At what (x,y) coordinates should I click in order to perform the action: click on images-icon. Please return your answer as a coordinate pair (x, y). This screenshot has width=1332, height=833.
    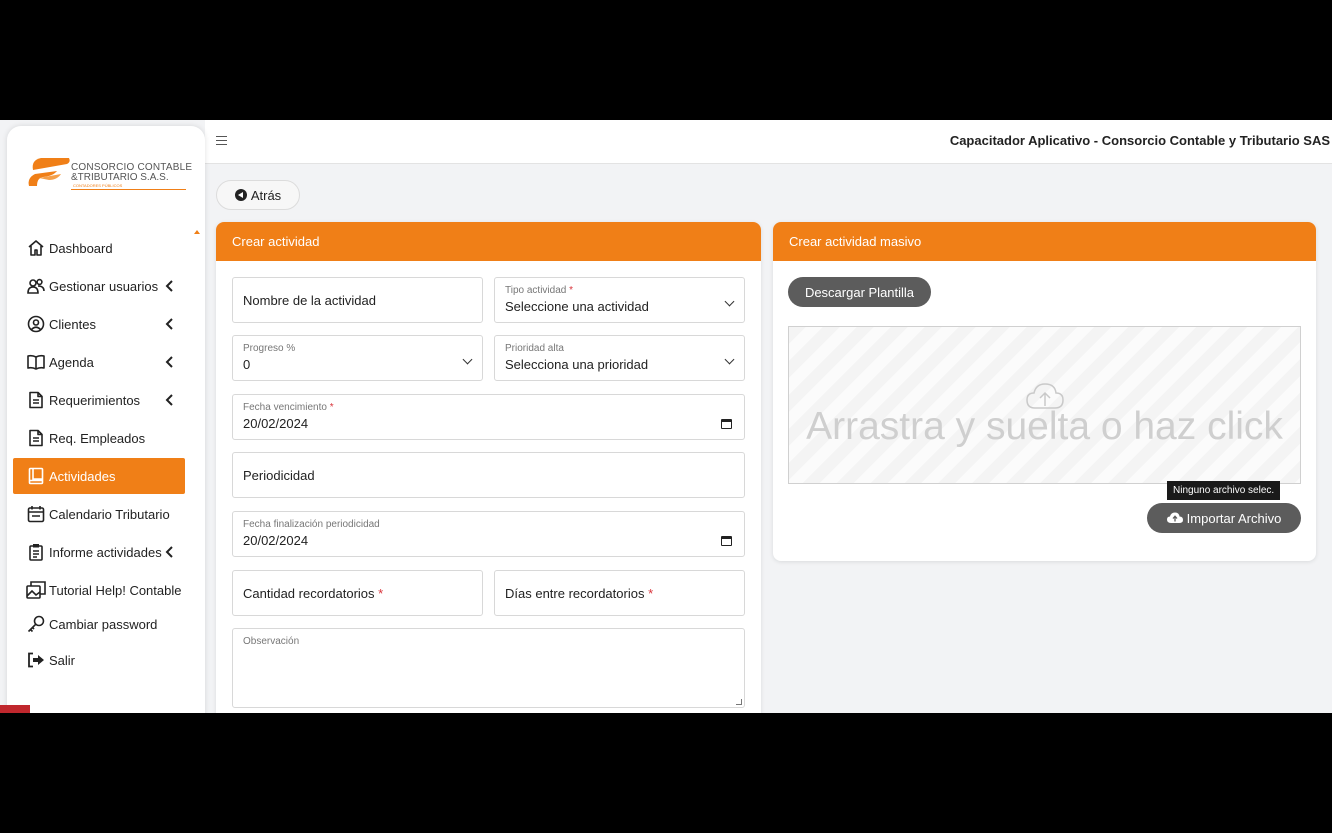
    Looking at the image, I should click on (36, 590).